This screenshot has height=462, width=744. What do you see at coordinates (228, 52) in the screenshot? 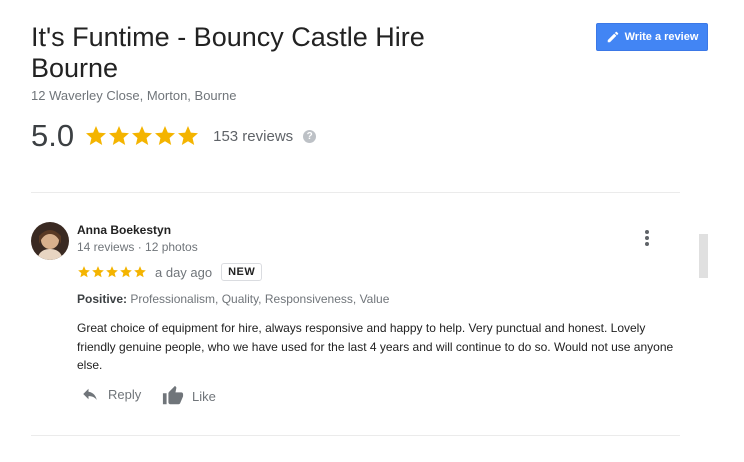
I see `business-title: It's Funtime - Bouncy Castle Hire Bourne` at bounding box center [228, 52].